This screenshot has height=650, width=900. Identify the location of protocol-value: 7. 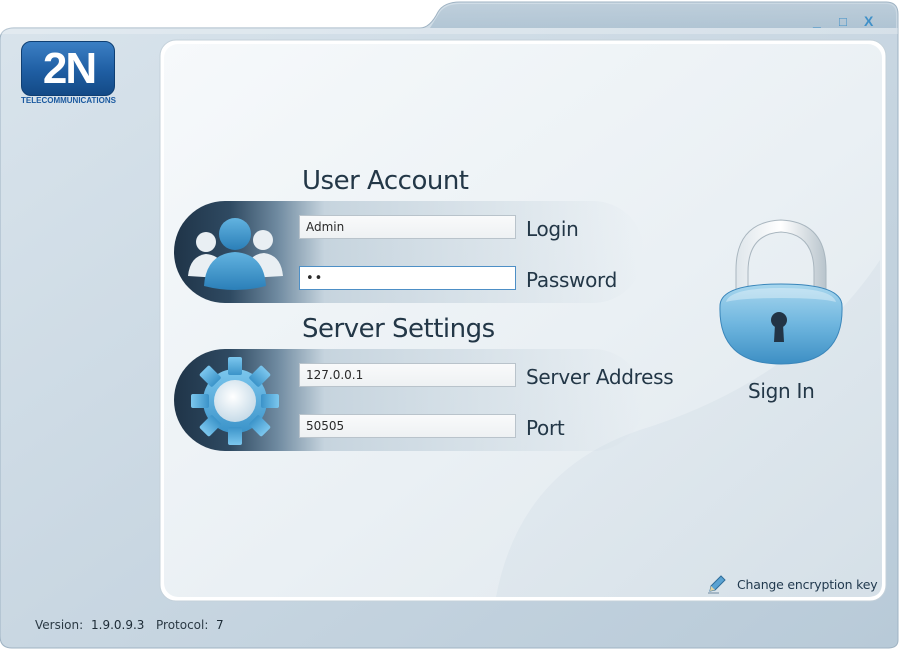
(220, 625).